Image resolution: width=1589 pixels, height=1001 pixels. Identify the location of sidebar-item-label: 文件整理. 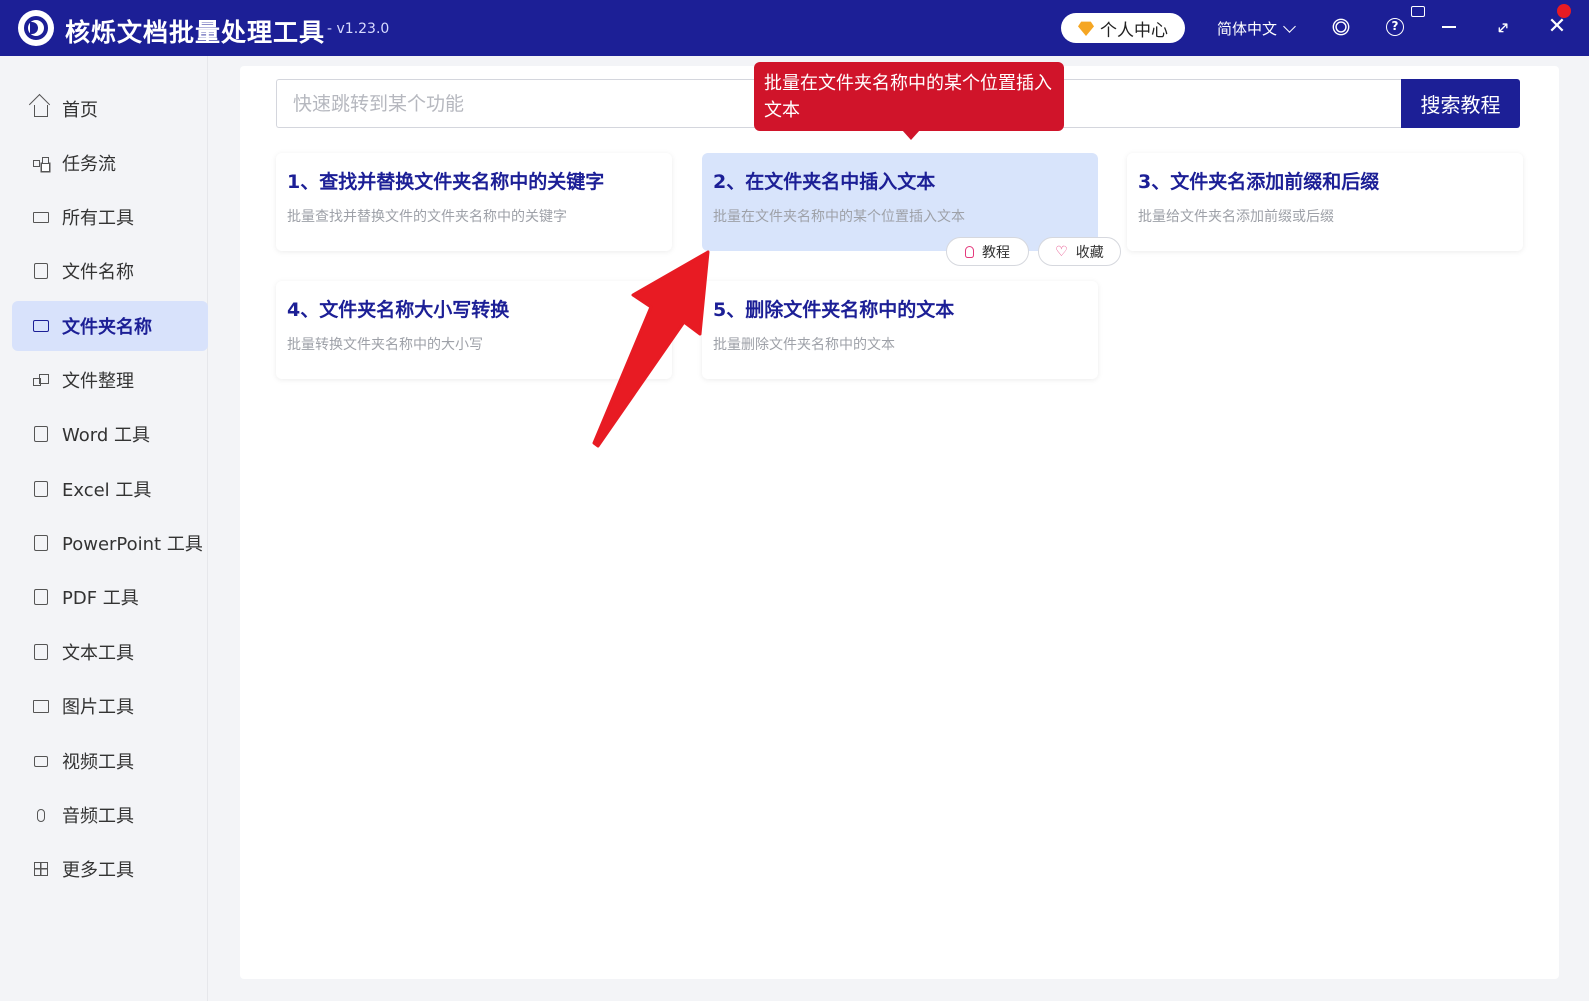
(98, 381).